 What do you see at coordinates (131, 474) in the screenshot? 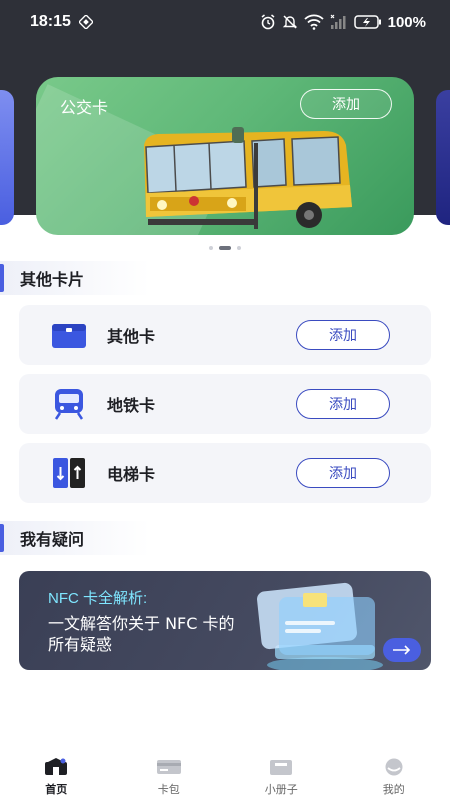
I see `card-row-label: 电梯卡` at bounding box center [131, 474].